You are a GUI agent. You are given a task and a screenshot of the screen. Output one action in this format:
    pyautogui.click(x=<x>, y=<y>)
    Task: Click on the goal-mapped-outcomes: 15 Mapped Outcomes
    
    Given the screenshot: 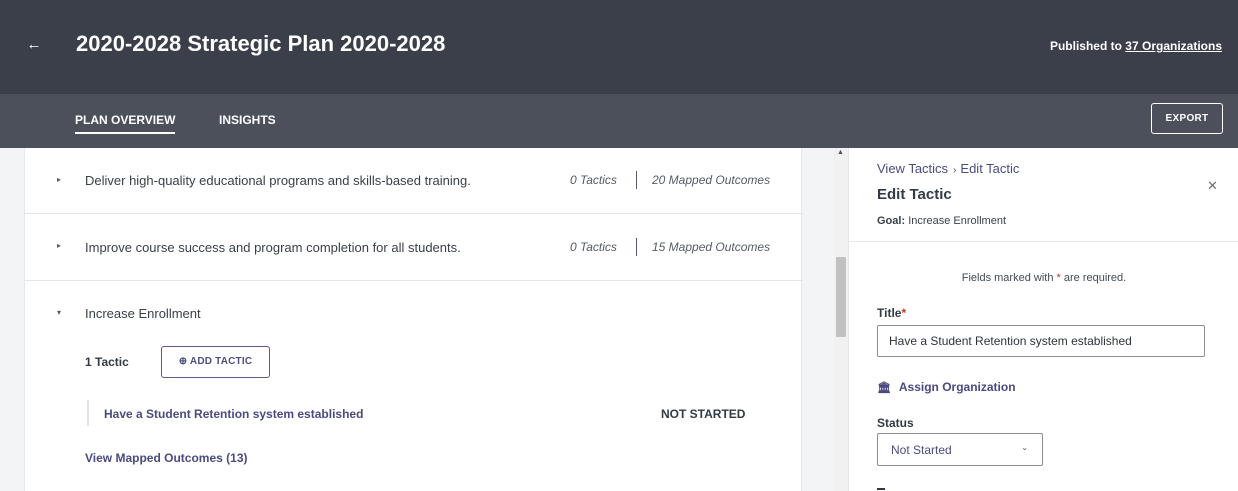 What is the action you would take?
    pyautogui.click(x=711, y=247)
    